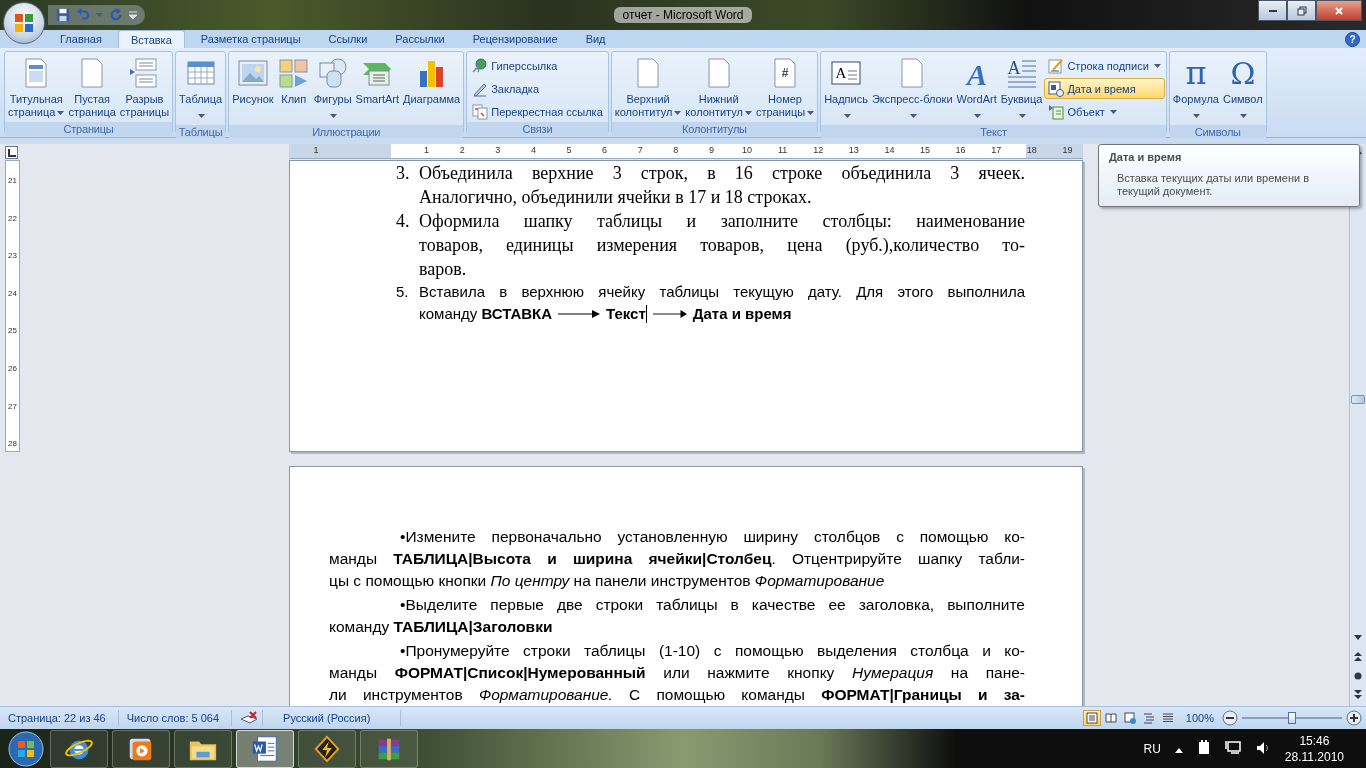  Describe the element at coordinates (332, 718) in the screenshot. I see `language: Русский (Россия)` at that location.